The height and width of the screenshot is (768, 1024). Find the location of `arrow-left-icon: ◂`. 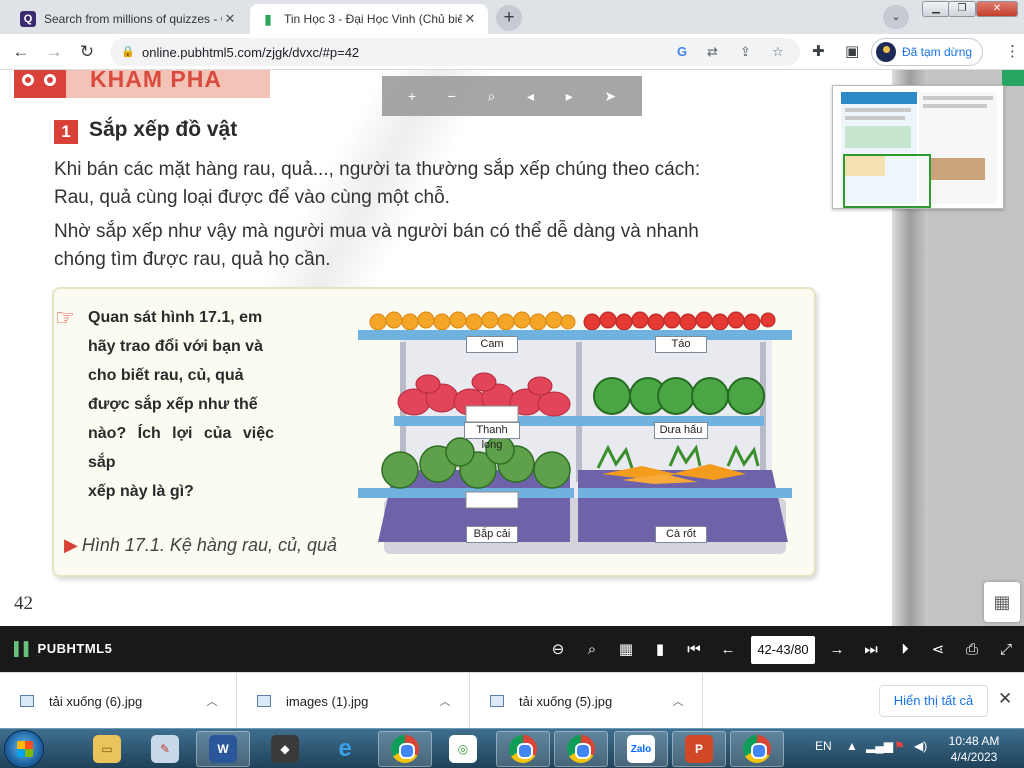

arrow-left-icon: ◂ is located at coordinates (530, 96).